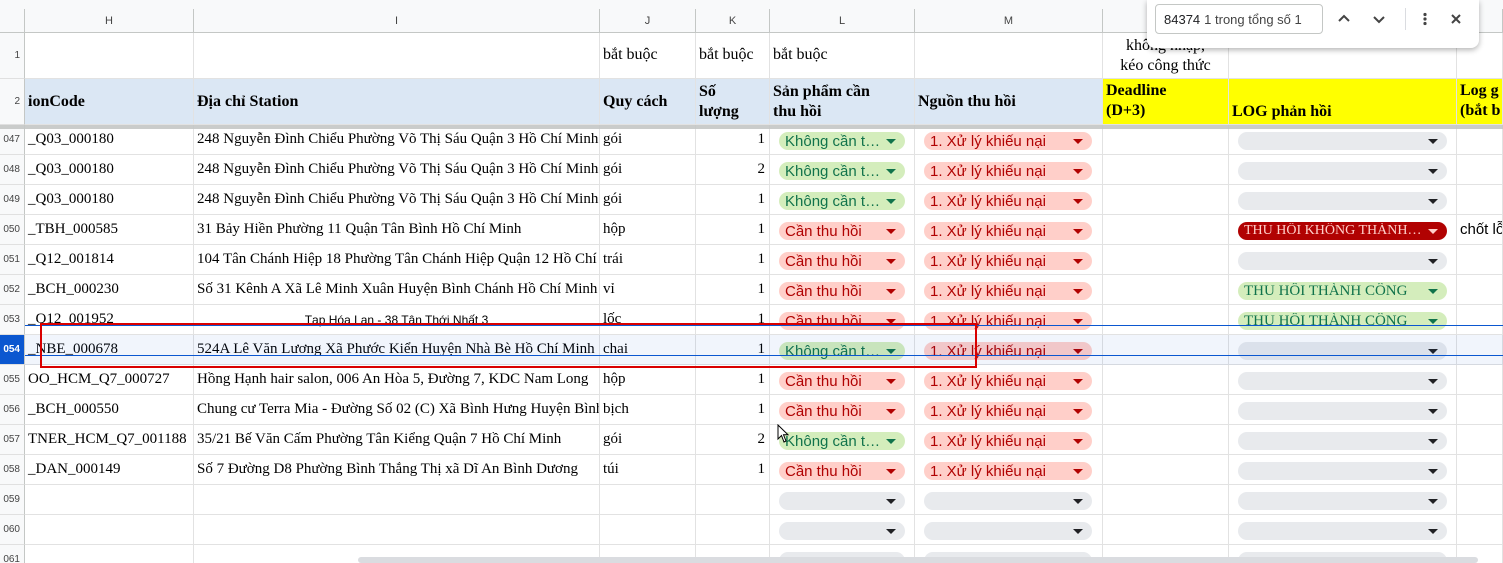 The height and width of the screenshot is (563, 1503). I want to click on column-header-k: K, so click(733, 21).